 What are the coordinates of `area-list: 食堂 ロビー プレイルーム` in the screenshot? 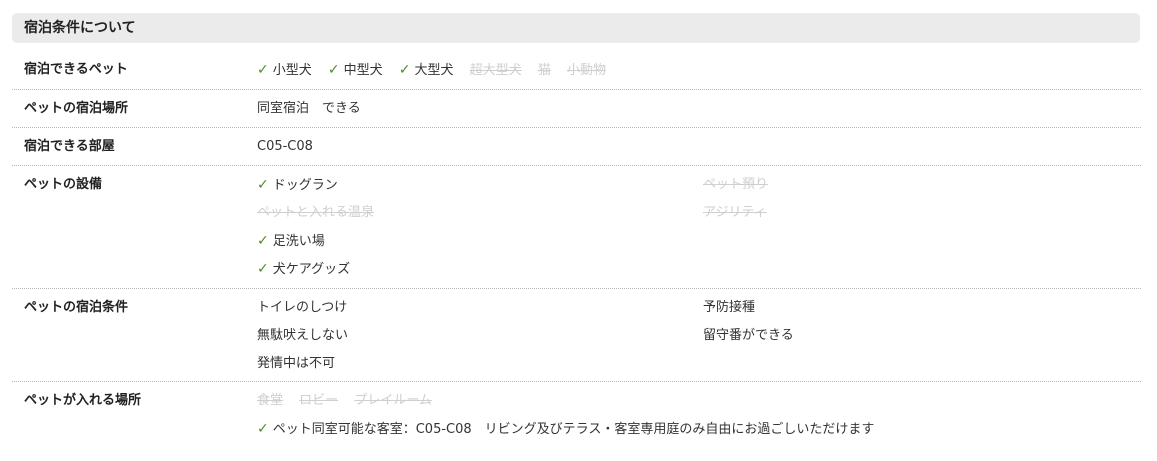 It's located at (350, 401).